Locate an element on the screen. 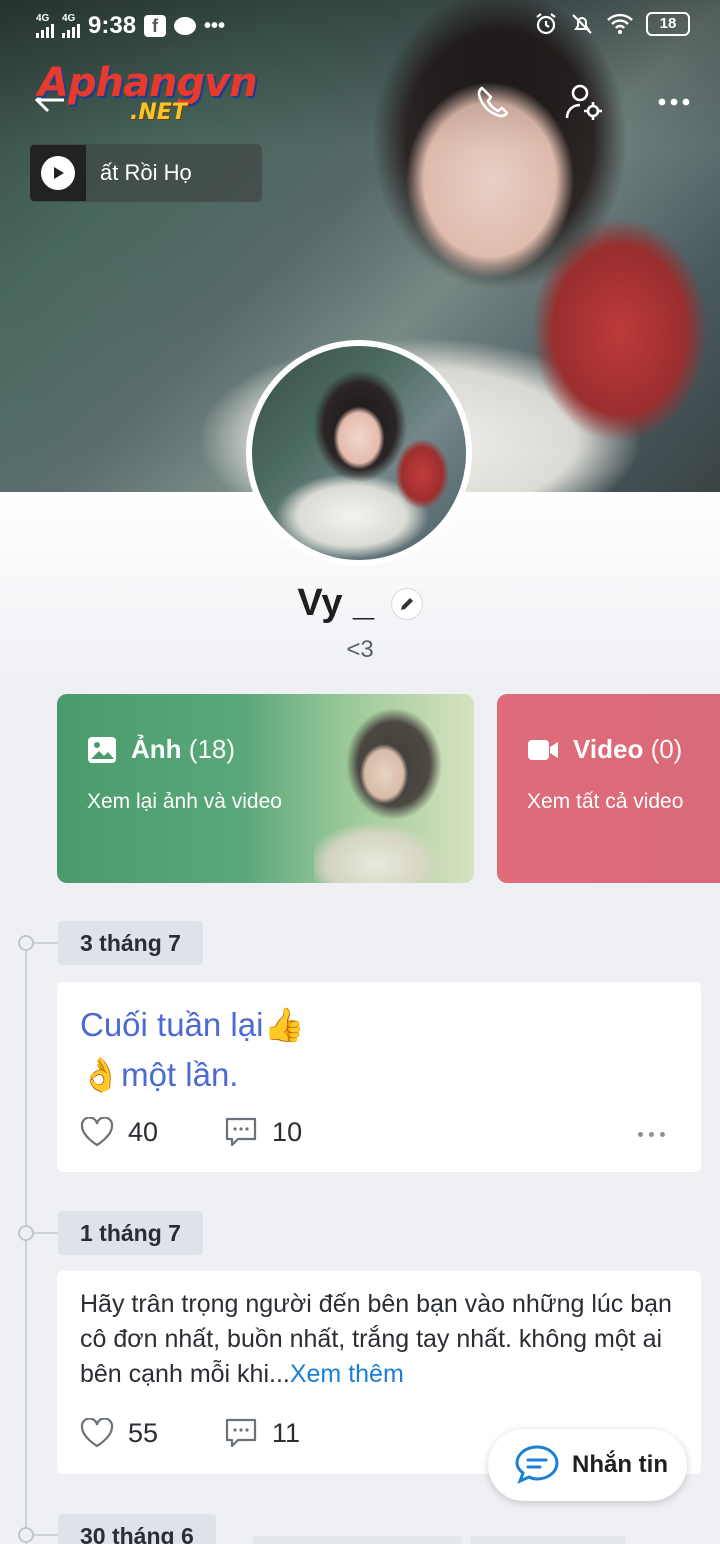 Image resolution: width=720 pixels, height=1544 pixels. video-card: Video (0) Xem tất cả video is located at coordinates (608, 788).